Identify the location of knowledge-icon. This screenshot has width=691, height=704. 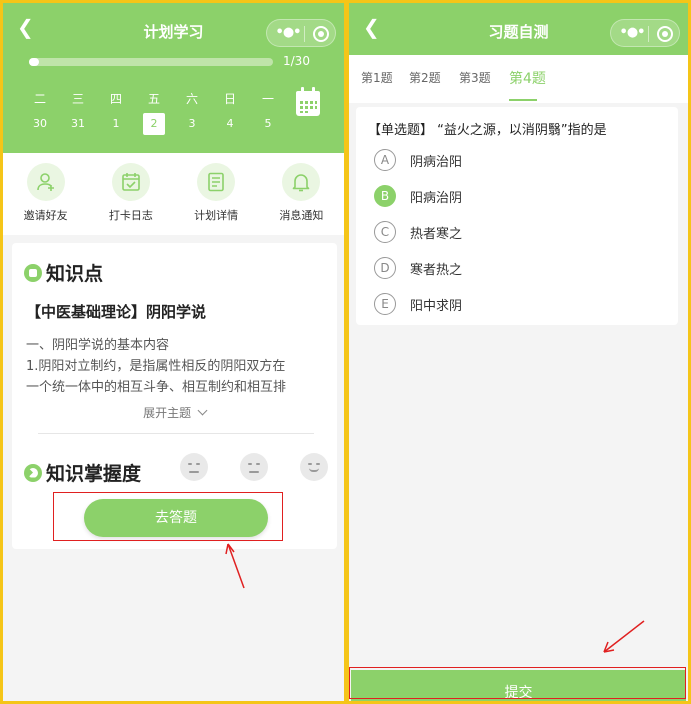
(33, 272).